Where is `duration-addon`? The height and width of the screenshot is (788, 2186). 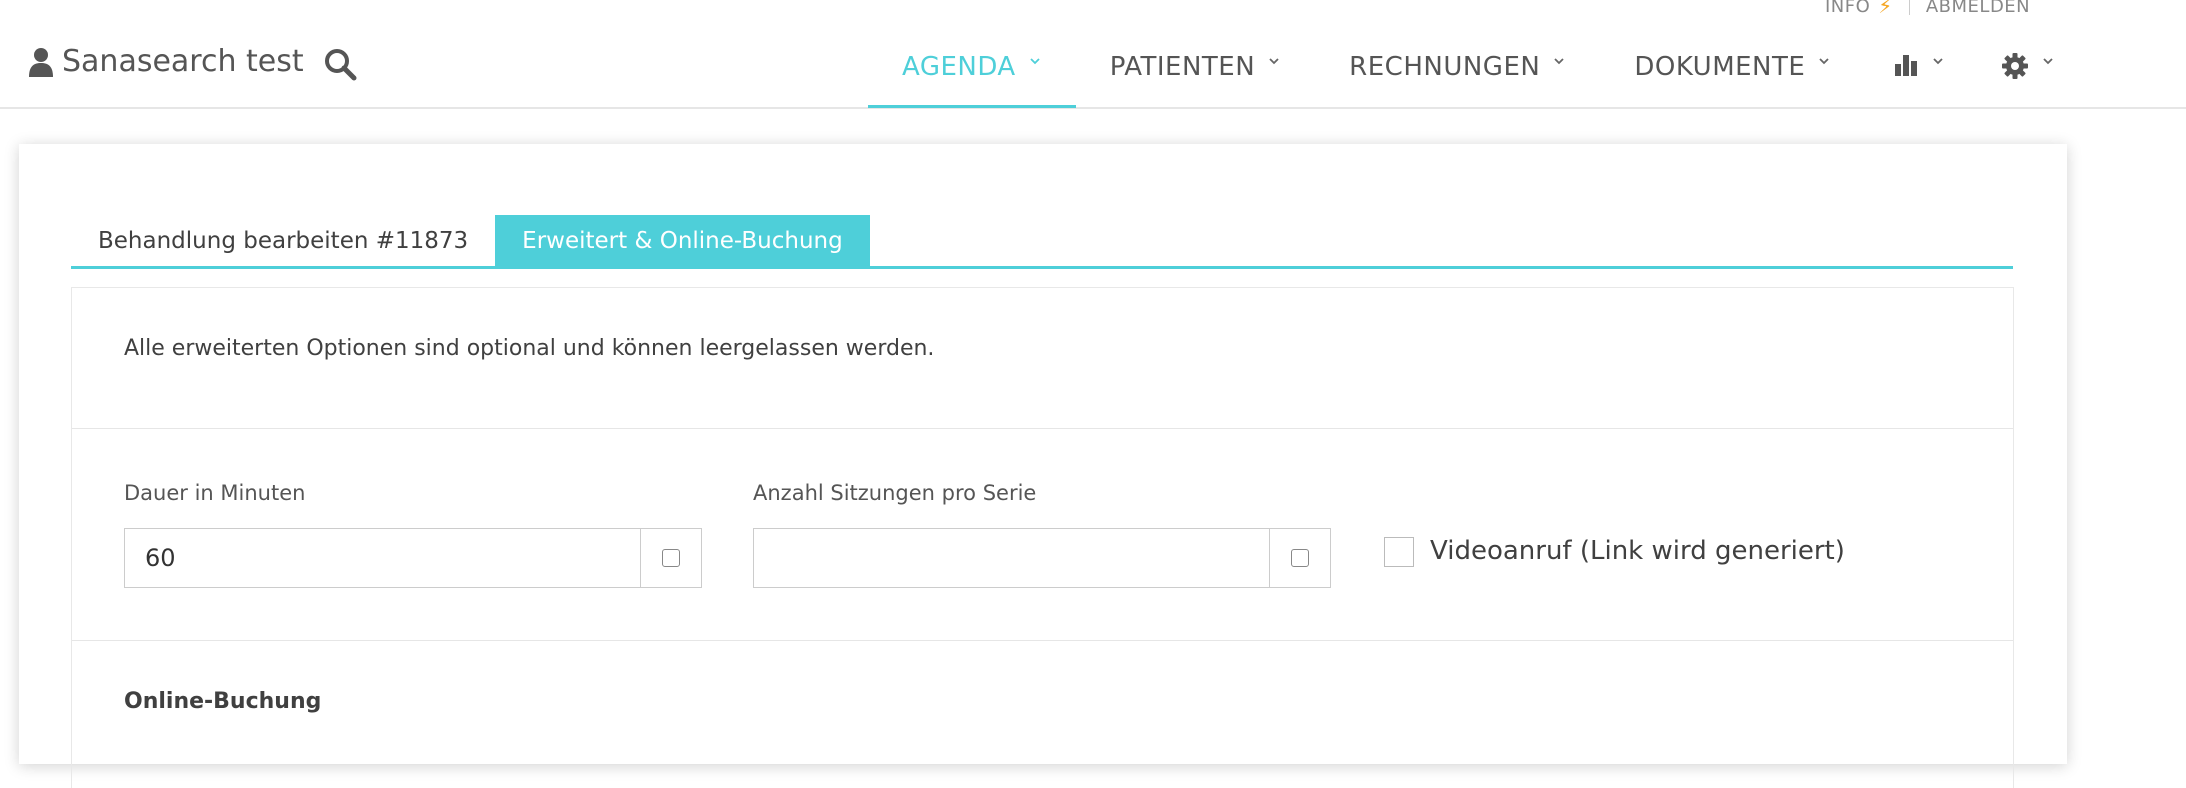 duration-addon is located at coordinates (671, 558).